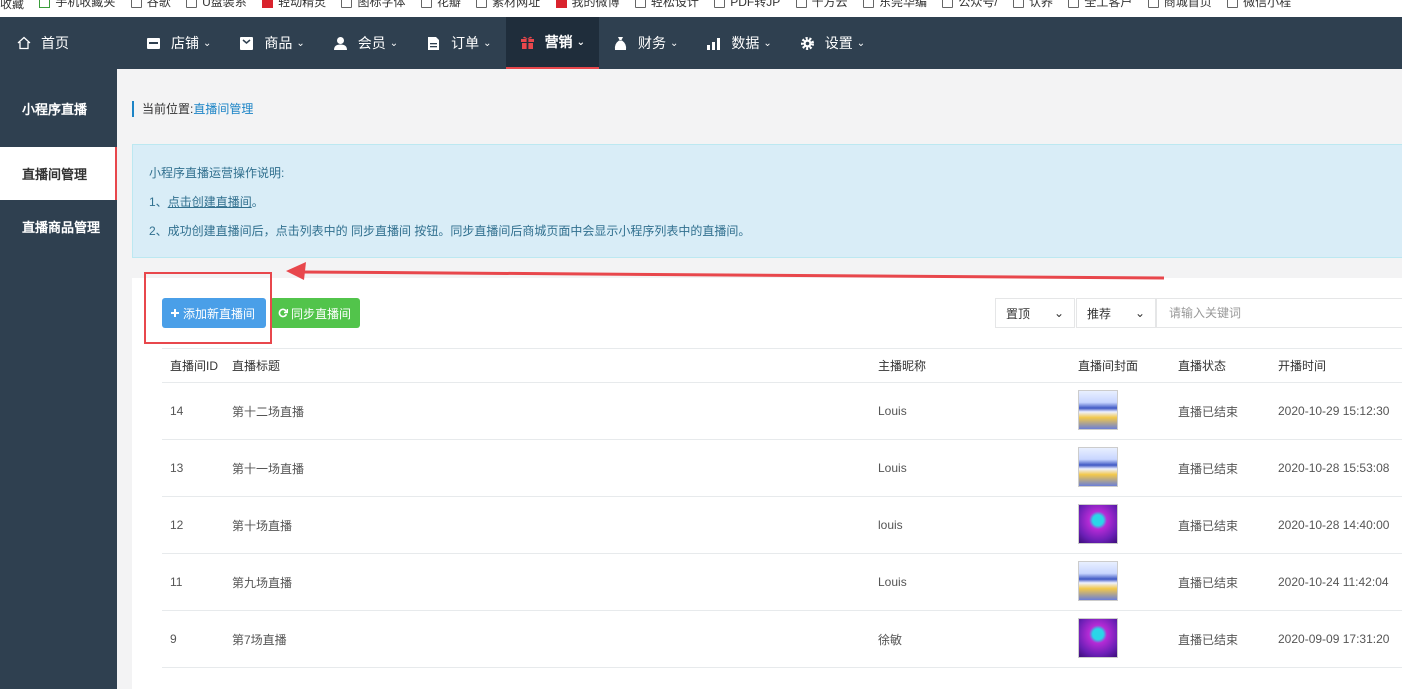 This screenshot has width=1402, height=689. I want to click on table-row: 12 第十场直播 louis 直播已结束 2020-10-28 14:40:00, so click(782, 525).